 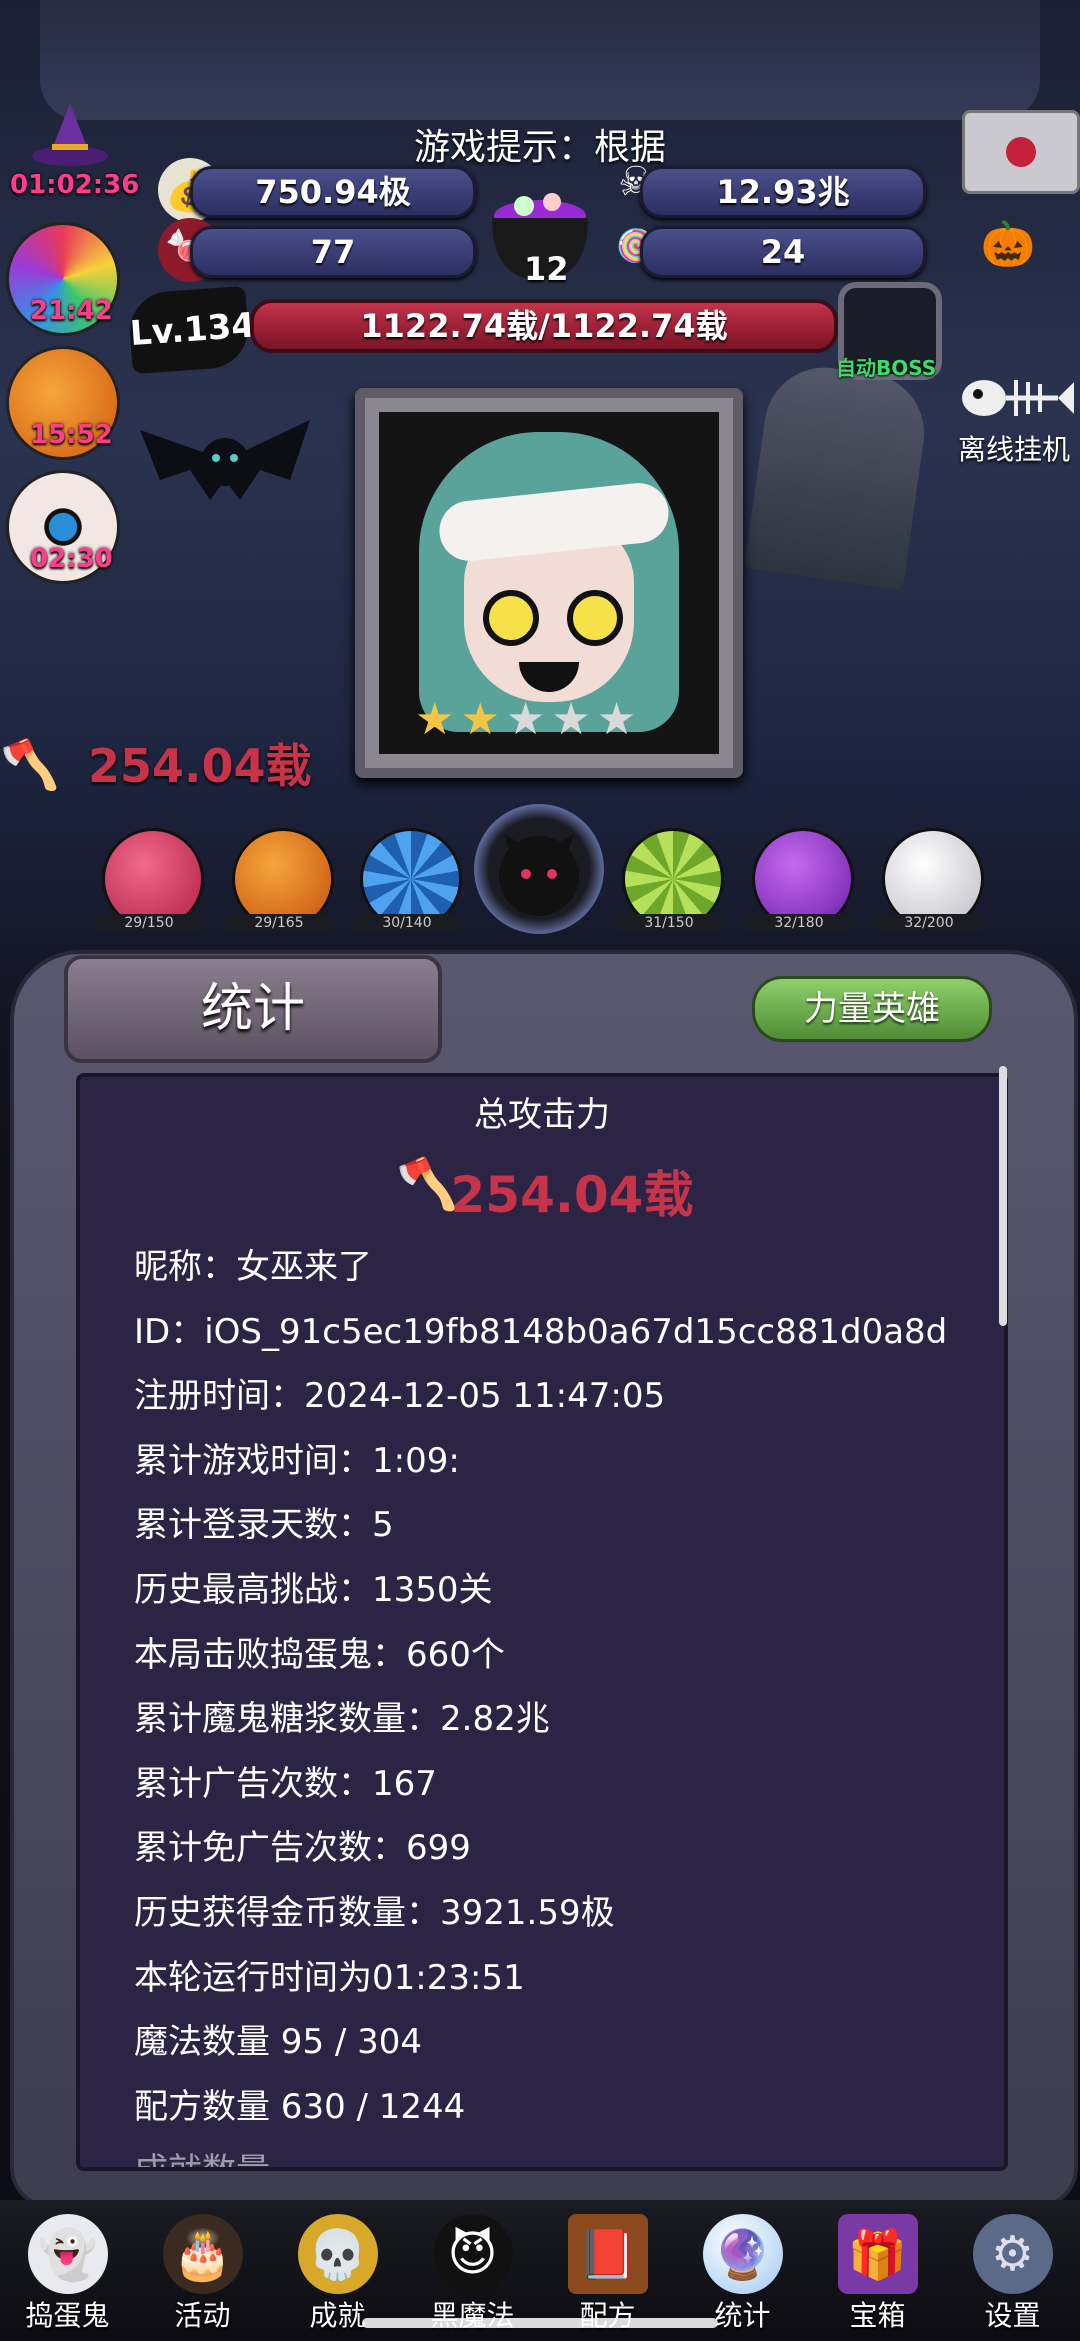 What do you see at coordinates (542, 1115) in the screenshot?
I see `total-attack-title: 总攻击力` at bounding box center [542, 1115].